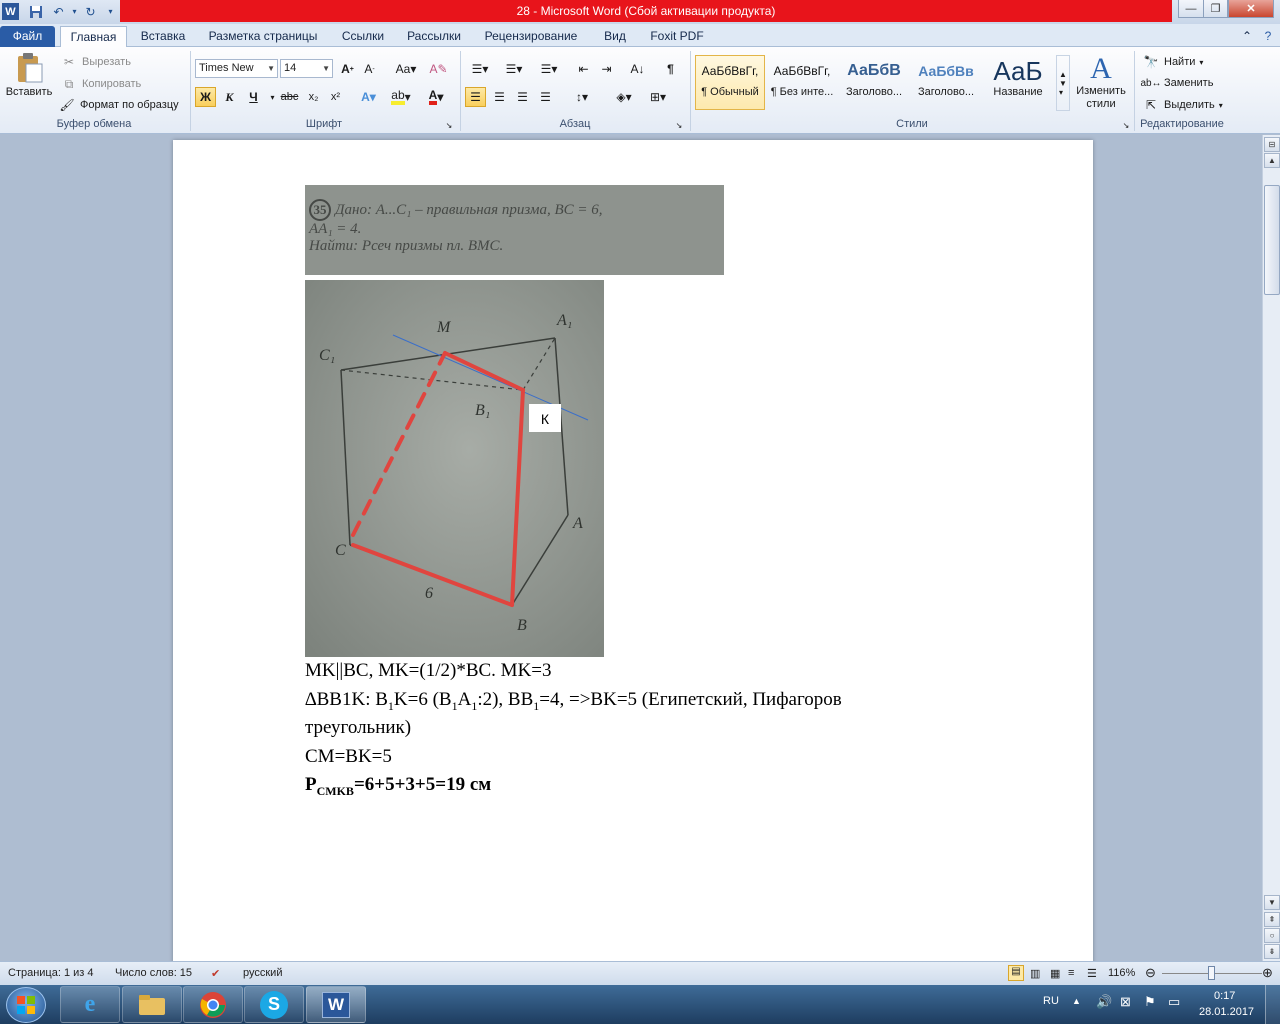 This screenshot has width=1280, height=1024. I want to click on format-painter-button: 🖌 Формат по образцу, so click(118, 105).